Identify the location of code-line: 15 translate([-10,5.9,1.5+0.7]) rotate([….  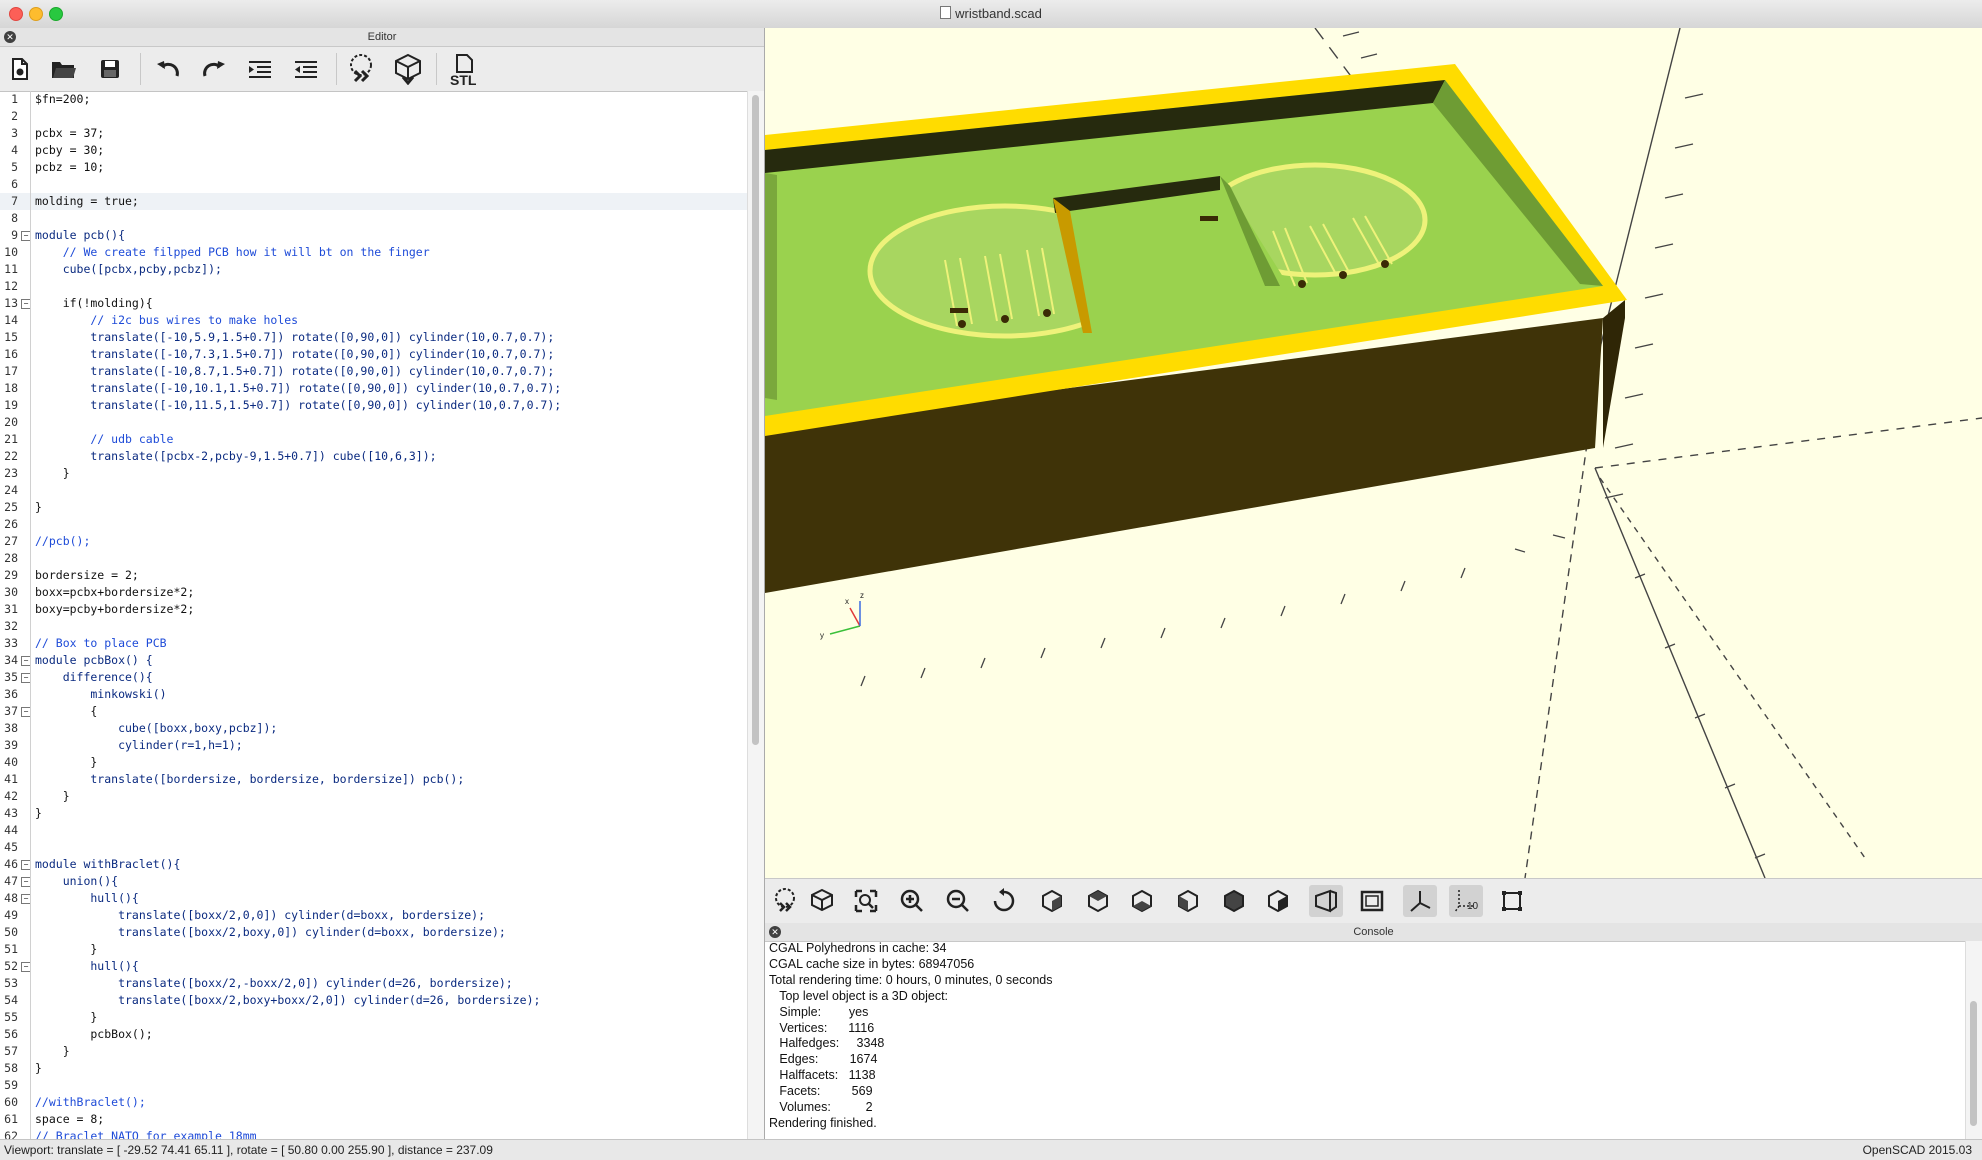
(374, 337).